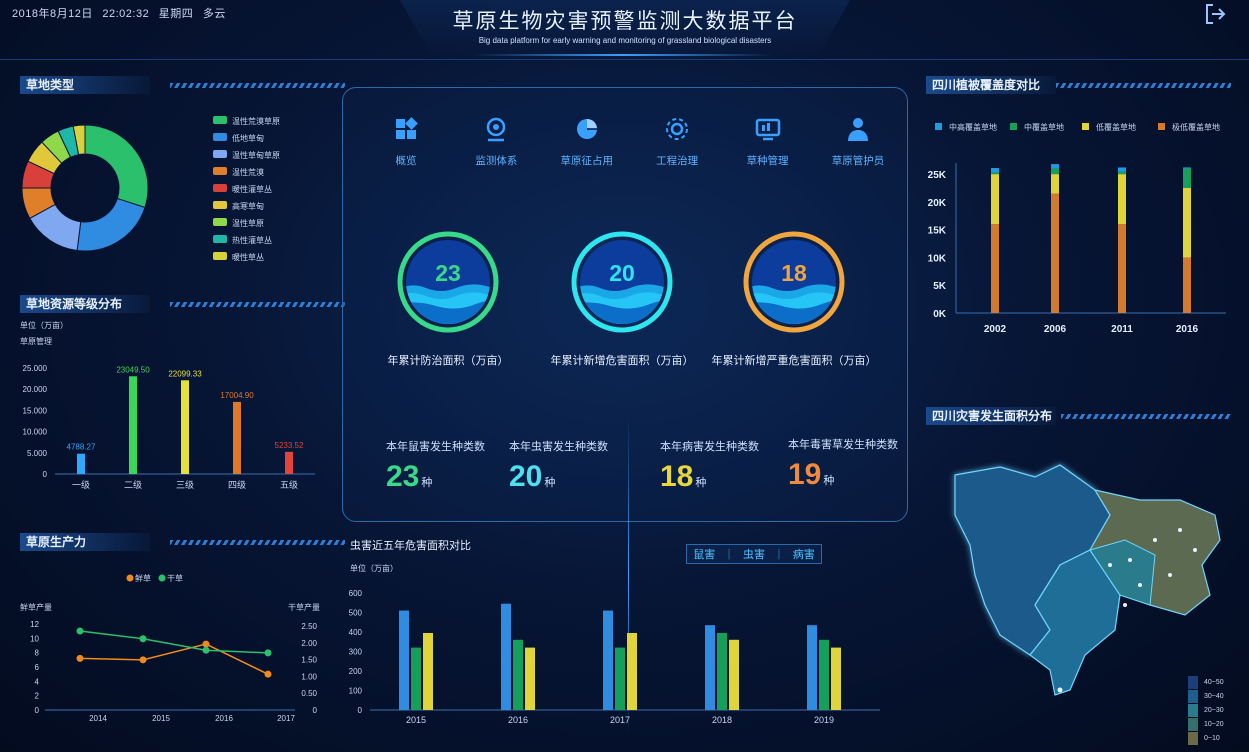 Image resolution: width=1249 pixels, height=752 pixels. What do you see at coordinates (435, 447) in the screenshot?
I see `stat-label: 本年鼠害发生种类数` at bounding box center [435, 447].